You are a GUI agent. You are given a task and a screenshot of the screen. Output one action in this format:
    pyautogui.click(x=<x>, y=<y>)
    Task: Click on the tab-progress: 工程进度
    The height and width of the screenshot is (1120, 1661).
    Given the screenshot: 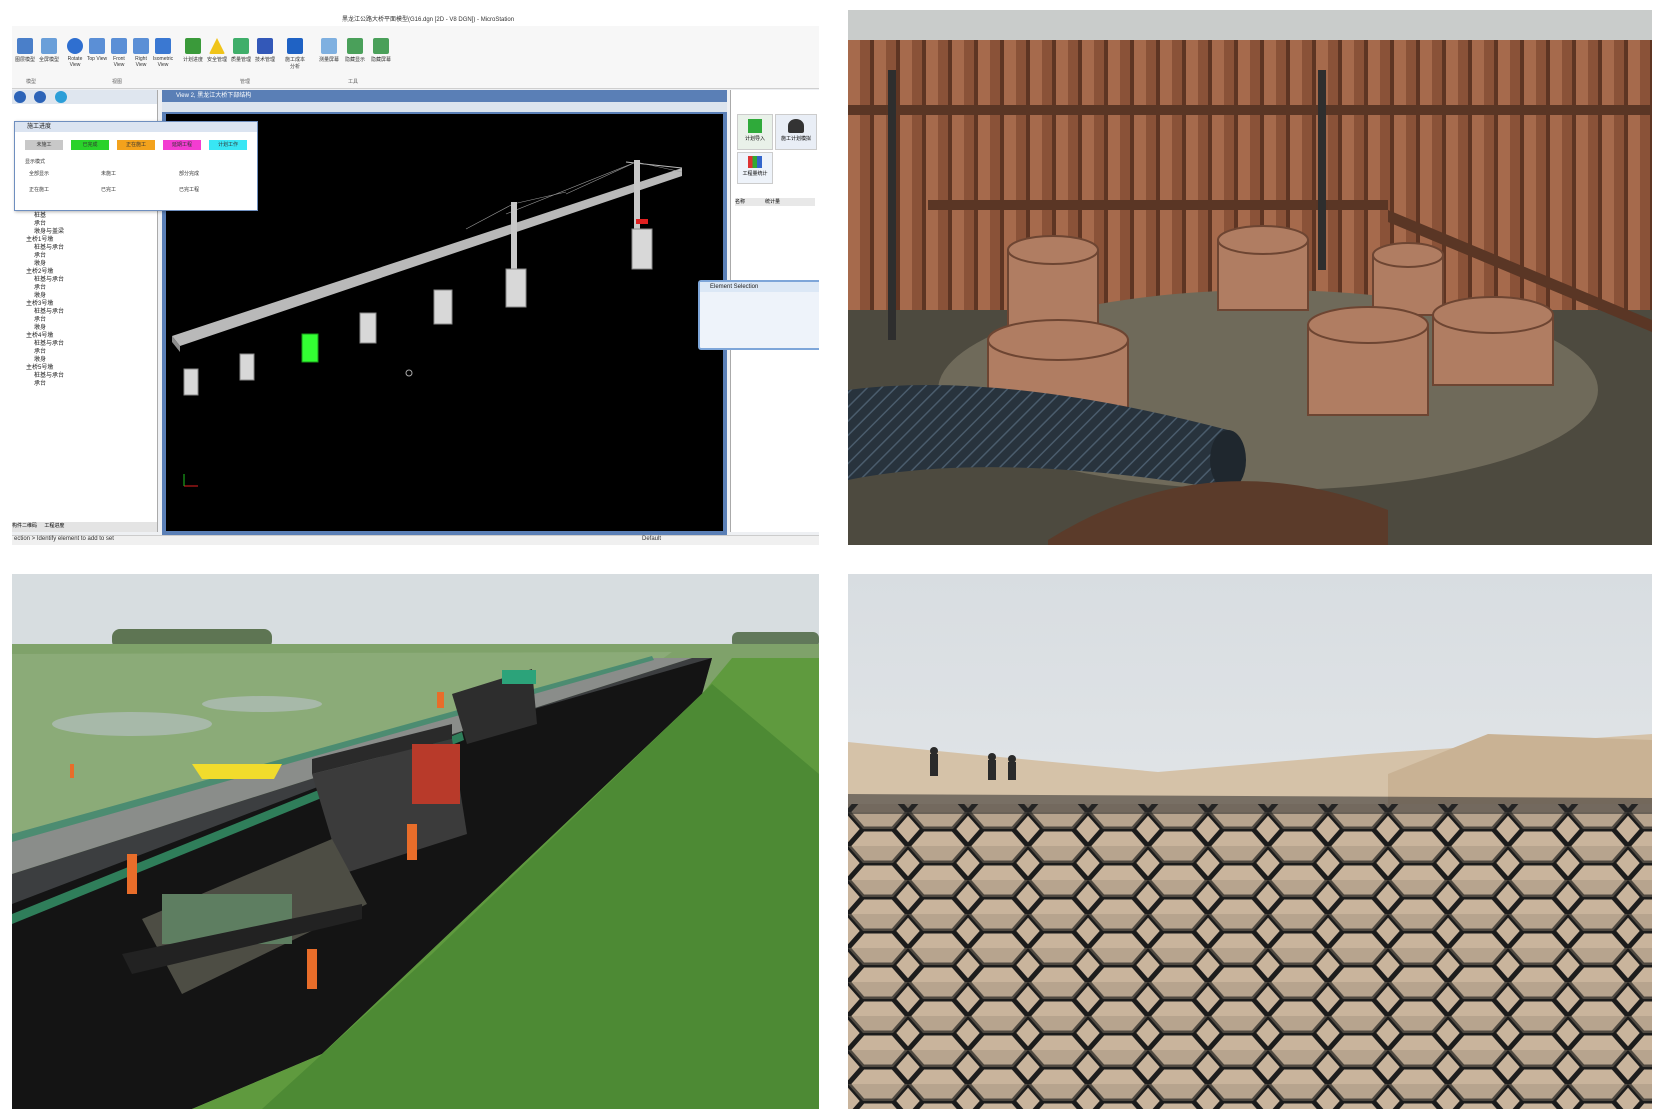 What is the action you would take?
    pyautogui.click(x=54, y=526)
    